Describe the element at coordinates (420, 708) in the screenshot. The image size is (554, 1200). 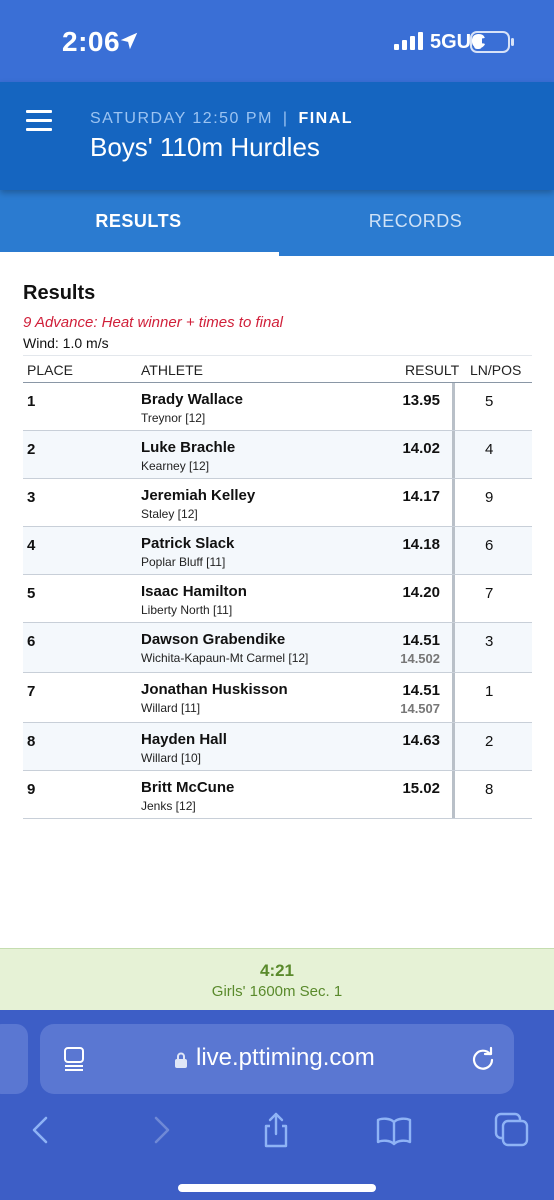
I see `result-tiebreak-time: 14.507` at that location.